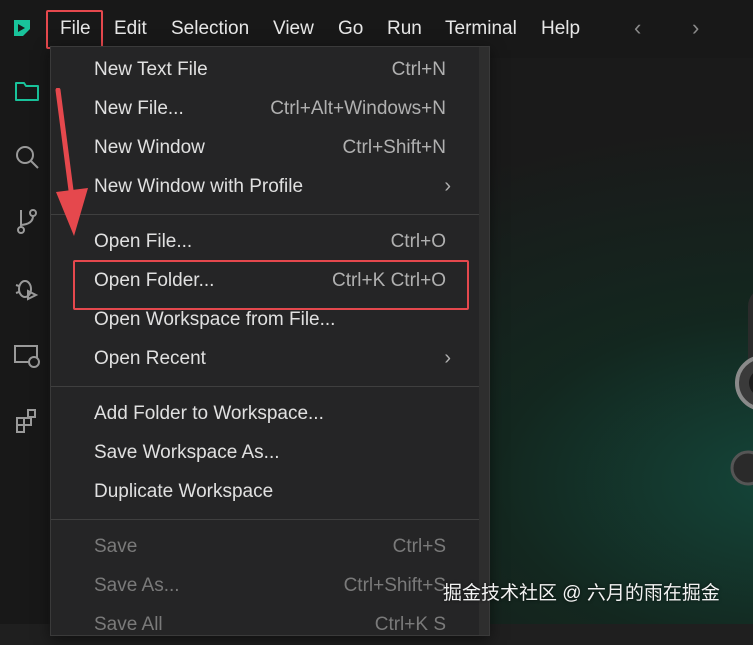 This screenshot has height=645, width=753. I want to click on menu-help: Help, so click(560, 29).